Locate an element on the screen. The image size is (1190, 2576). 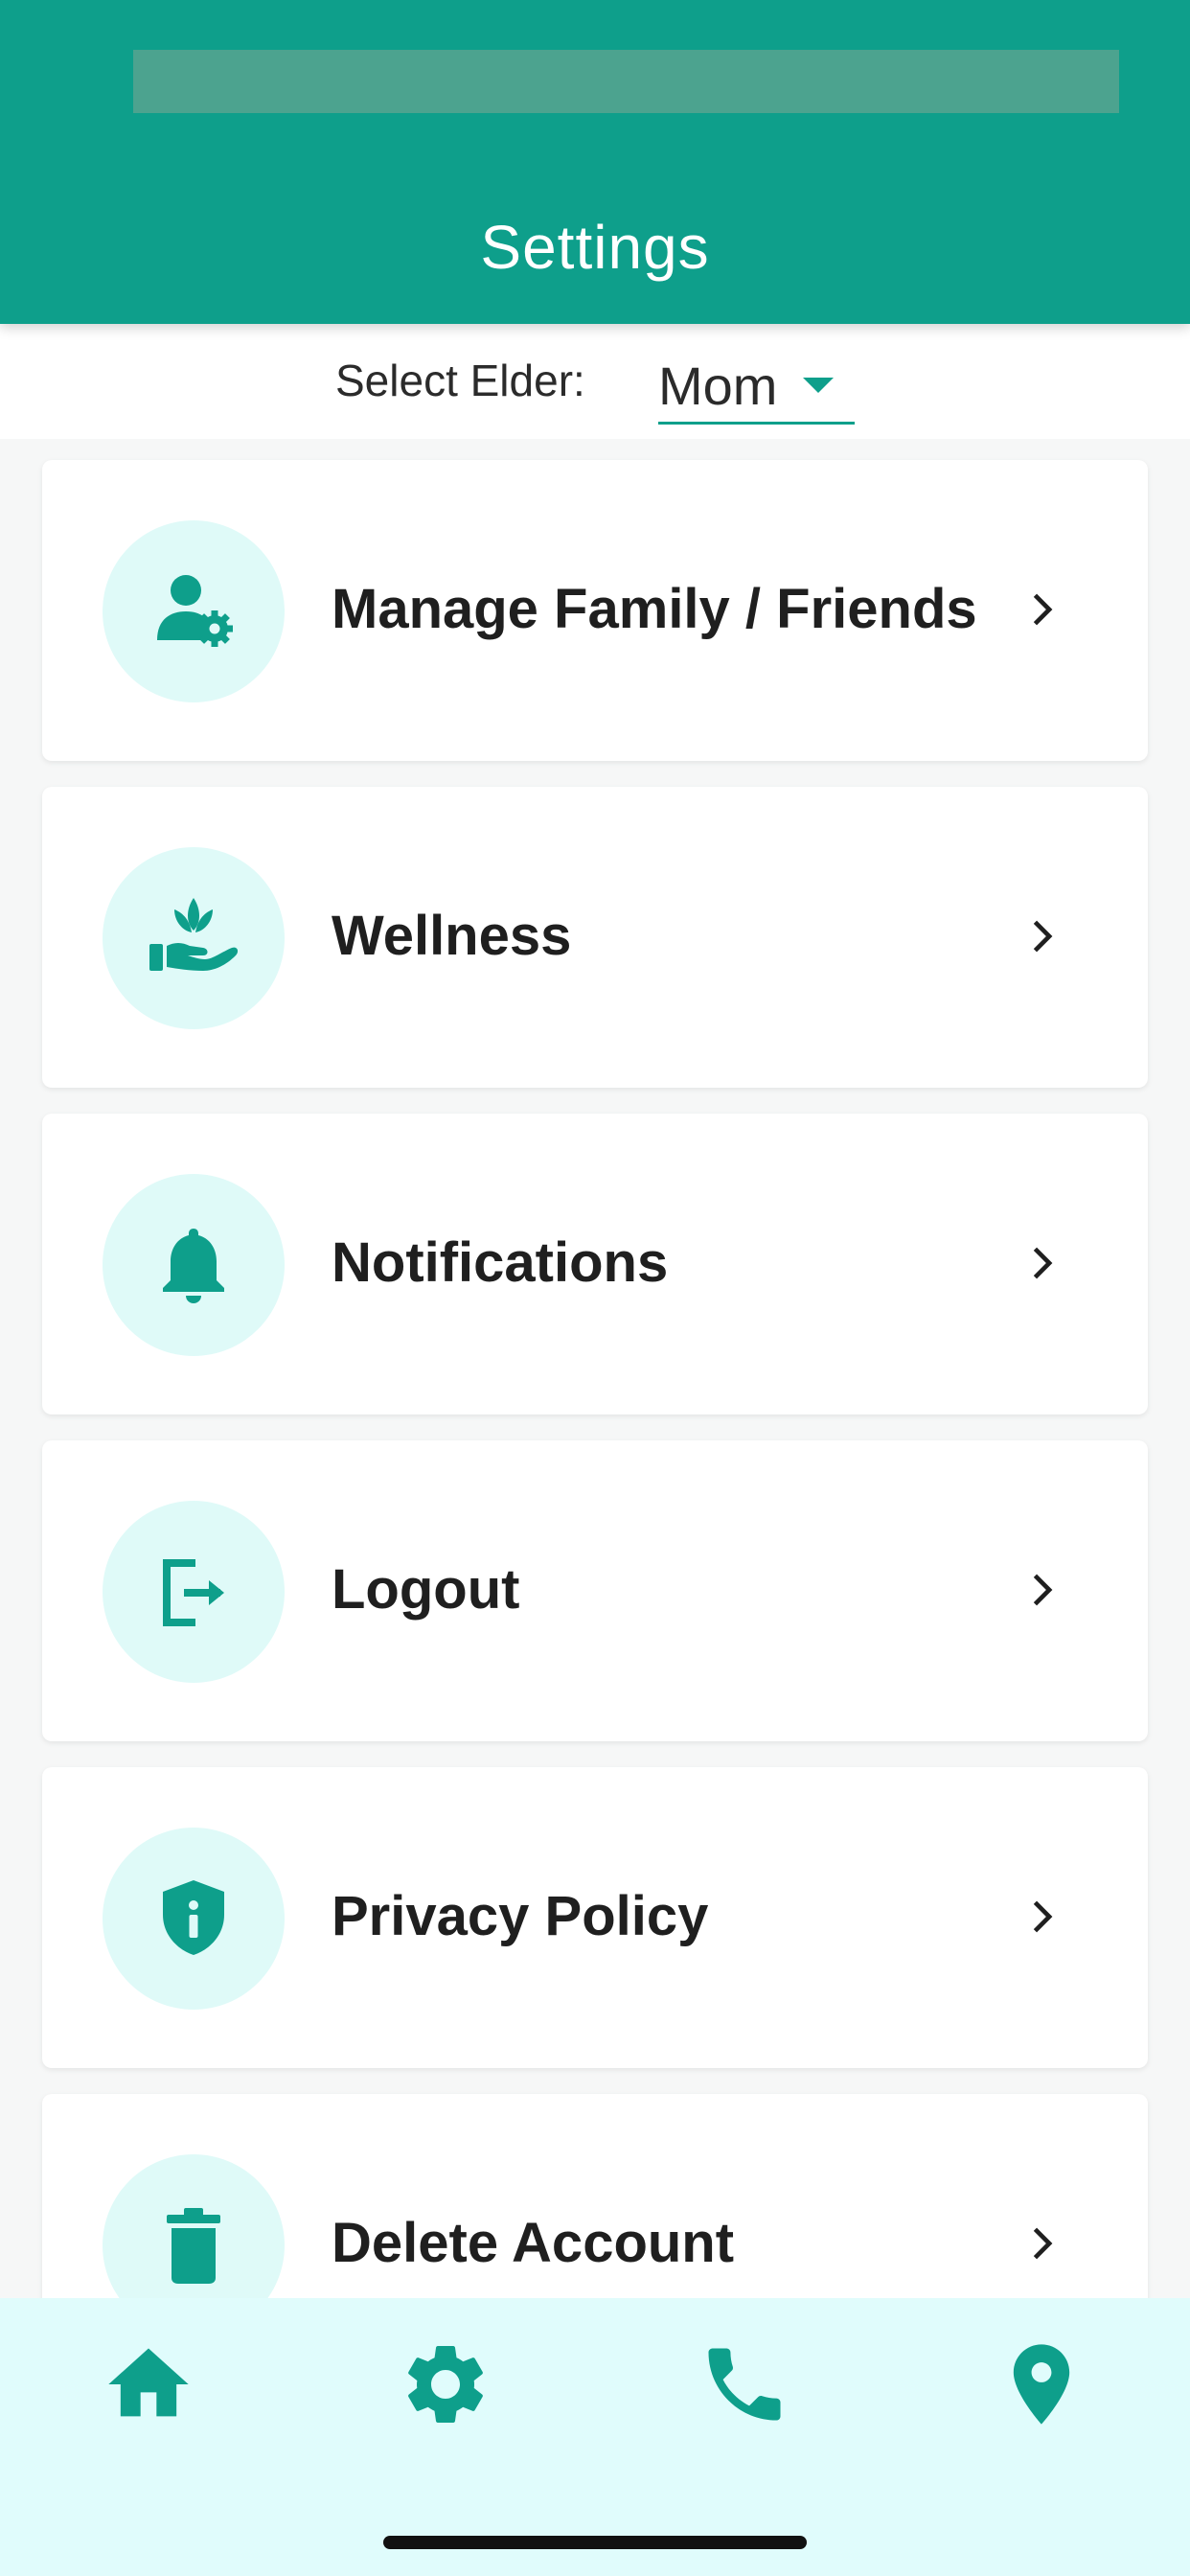
nav-call is located at coordinates (745, 2384).